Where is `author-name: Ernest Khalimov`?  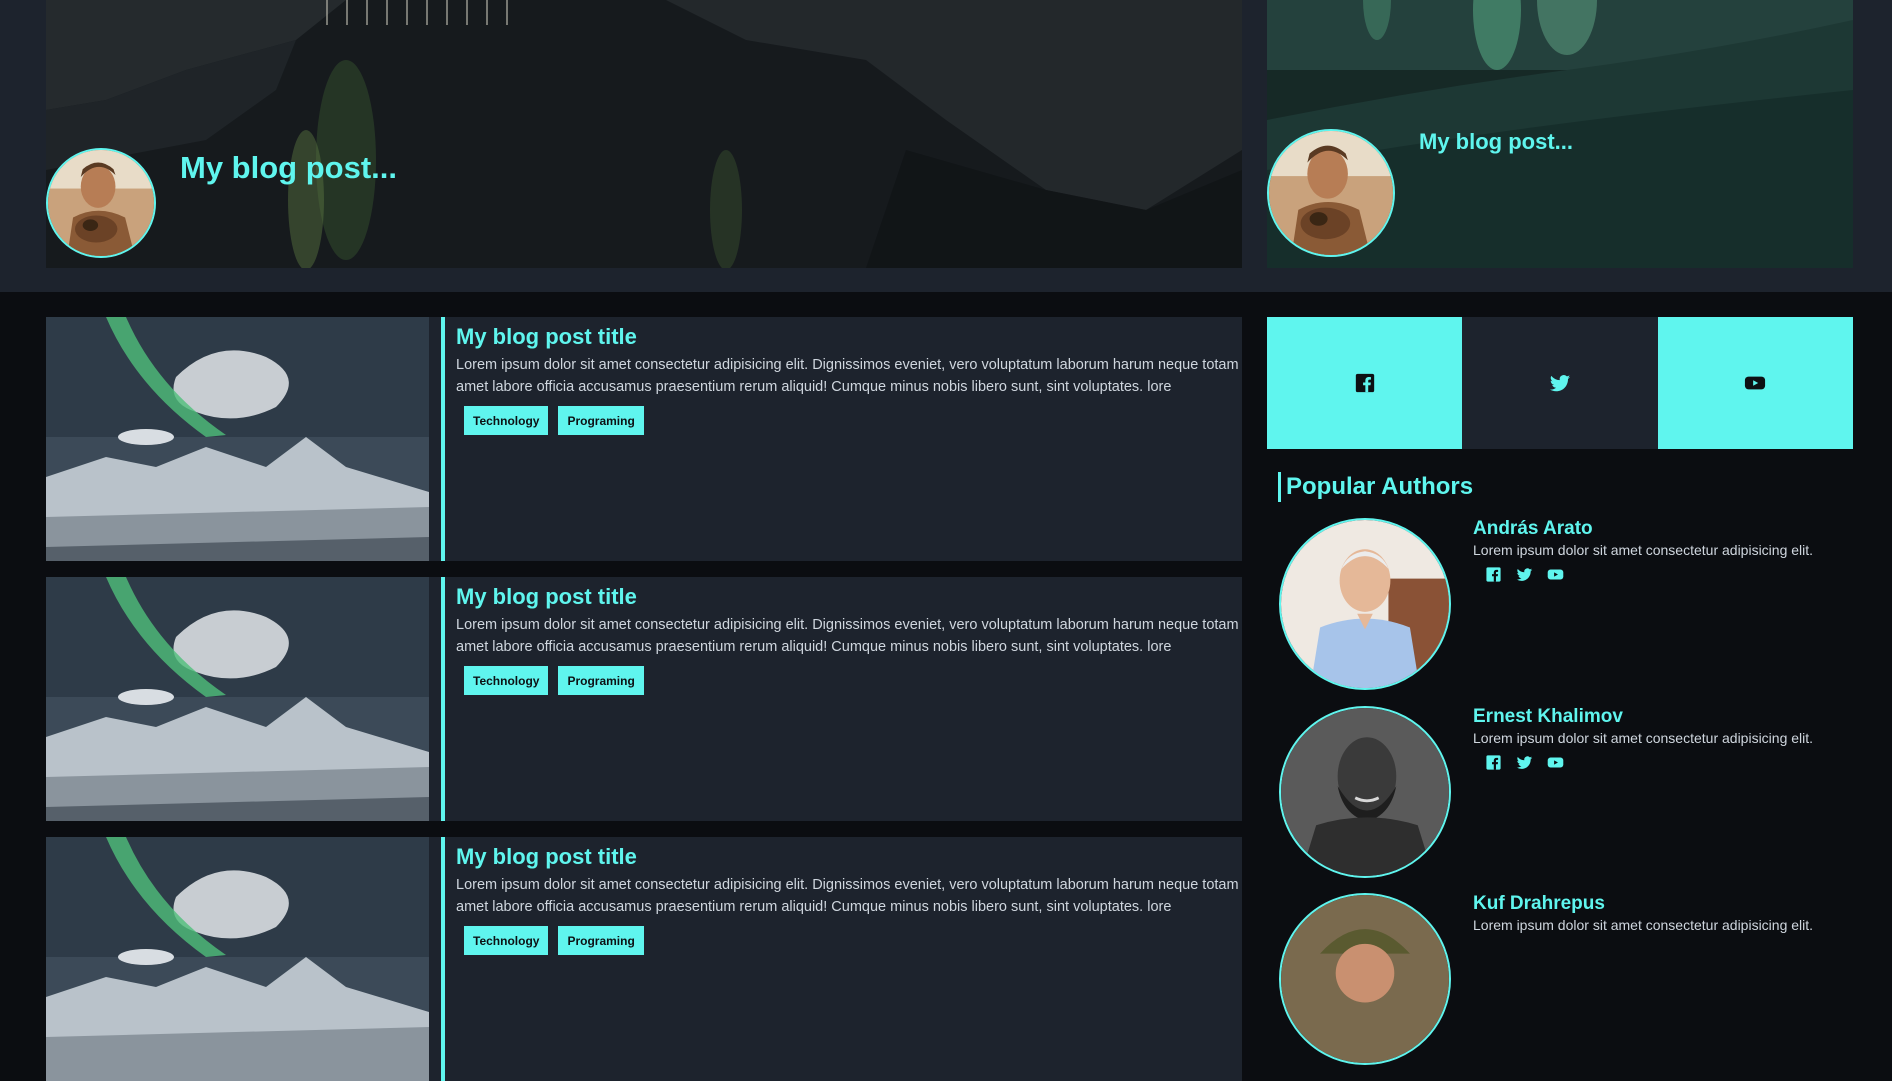
author-name: Ernest Khalimov is located at coordinates (1548, 717).